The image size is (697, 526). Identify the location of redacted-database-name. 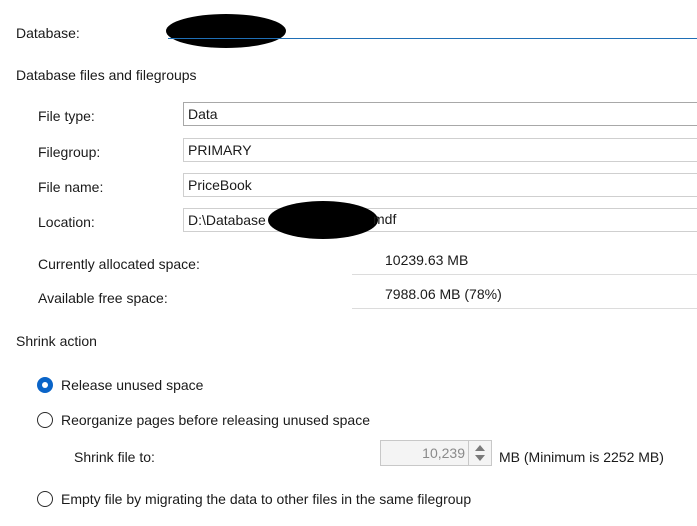
(226, 31).